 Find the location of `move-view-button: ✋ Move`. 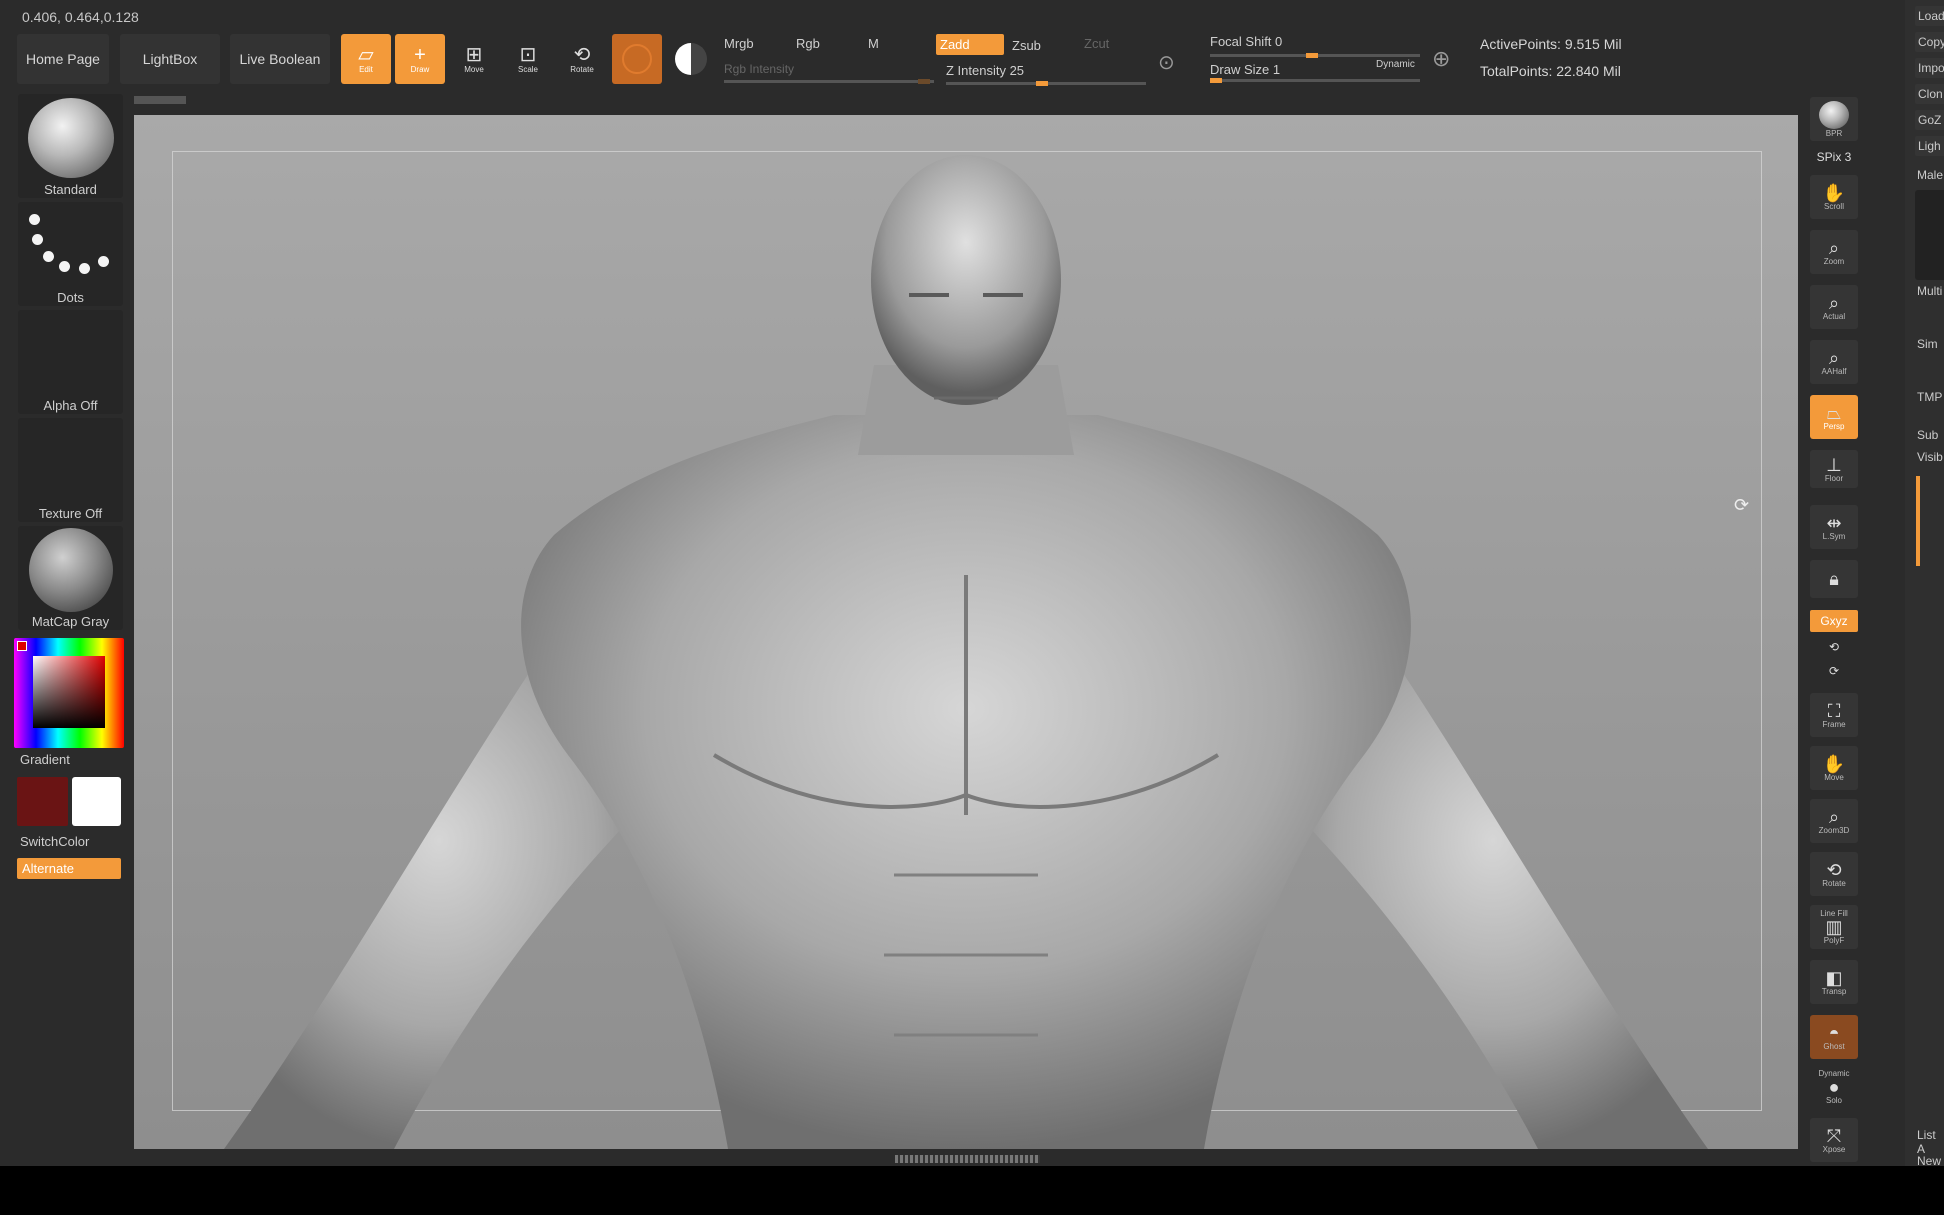

move-view-button: ✋ Move is located at coordinates (1834, 768).